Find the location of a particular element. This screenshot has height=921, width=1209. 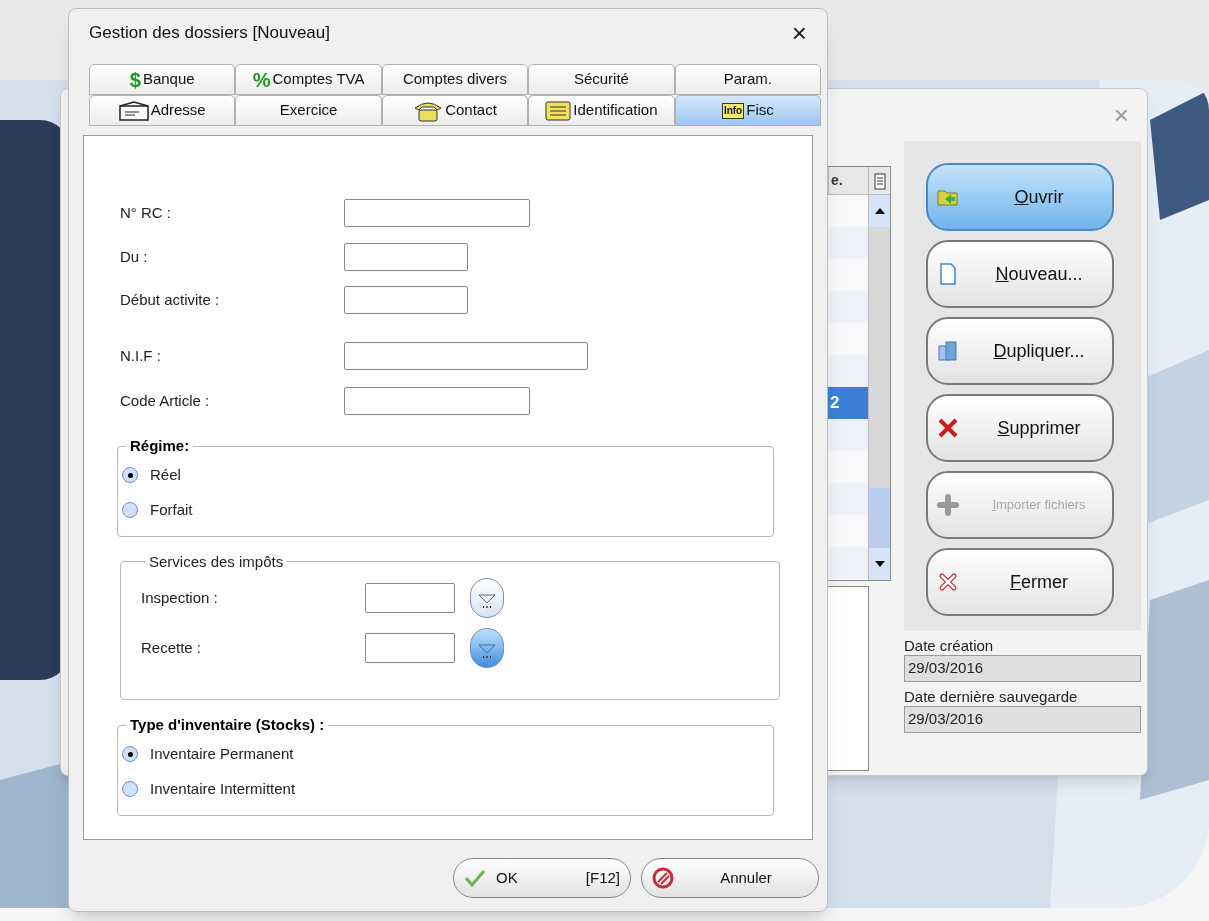

group-title: Type d'inventaire (Stocks) : is located at coordinates (227, 725).